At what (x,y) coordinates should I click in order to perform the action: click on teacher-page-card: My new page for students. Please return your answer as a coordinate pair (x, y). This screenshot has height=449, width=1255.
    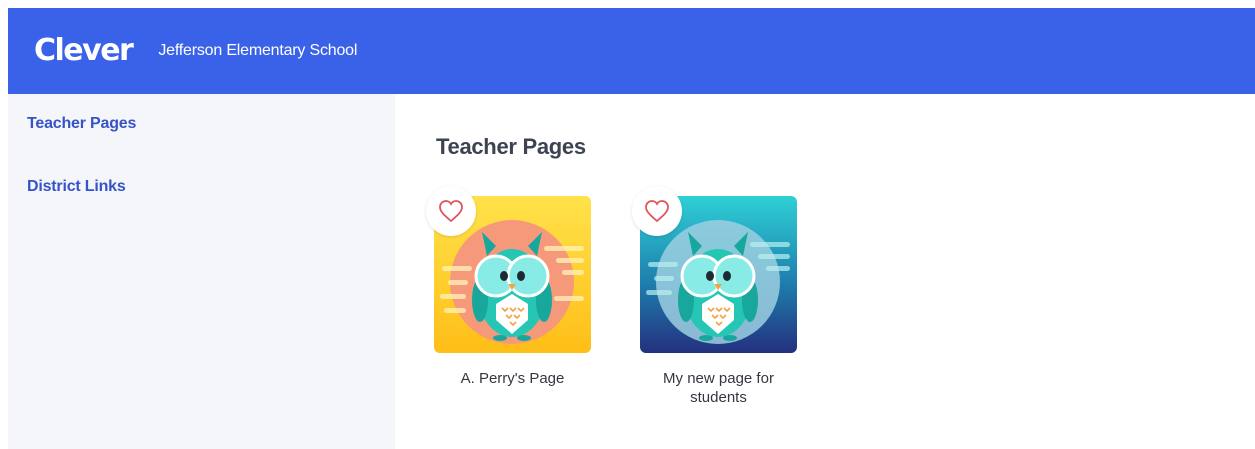
    Looking at the image, I should click on (714, 296).